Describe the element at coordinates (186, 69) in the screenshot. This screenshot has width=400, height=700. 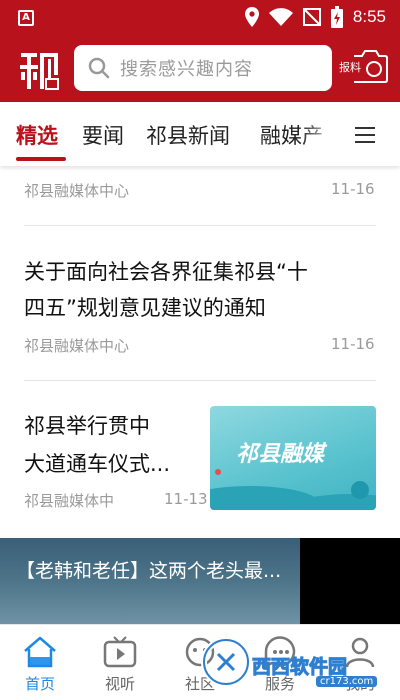
I see `search-placeholder: 搜索感兴趣内容` at that location.